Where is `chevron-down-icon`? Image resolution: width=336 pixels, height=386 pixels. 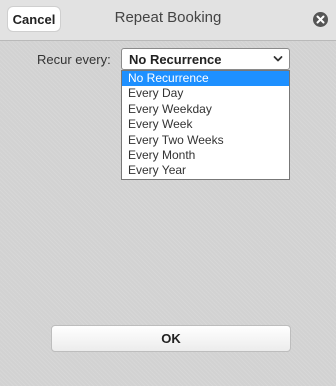 chevron-down-icon is located at coordinates (278, 59).